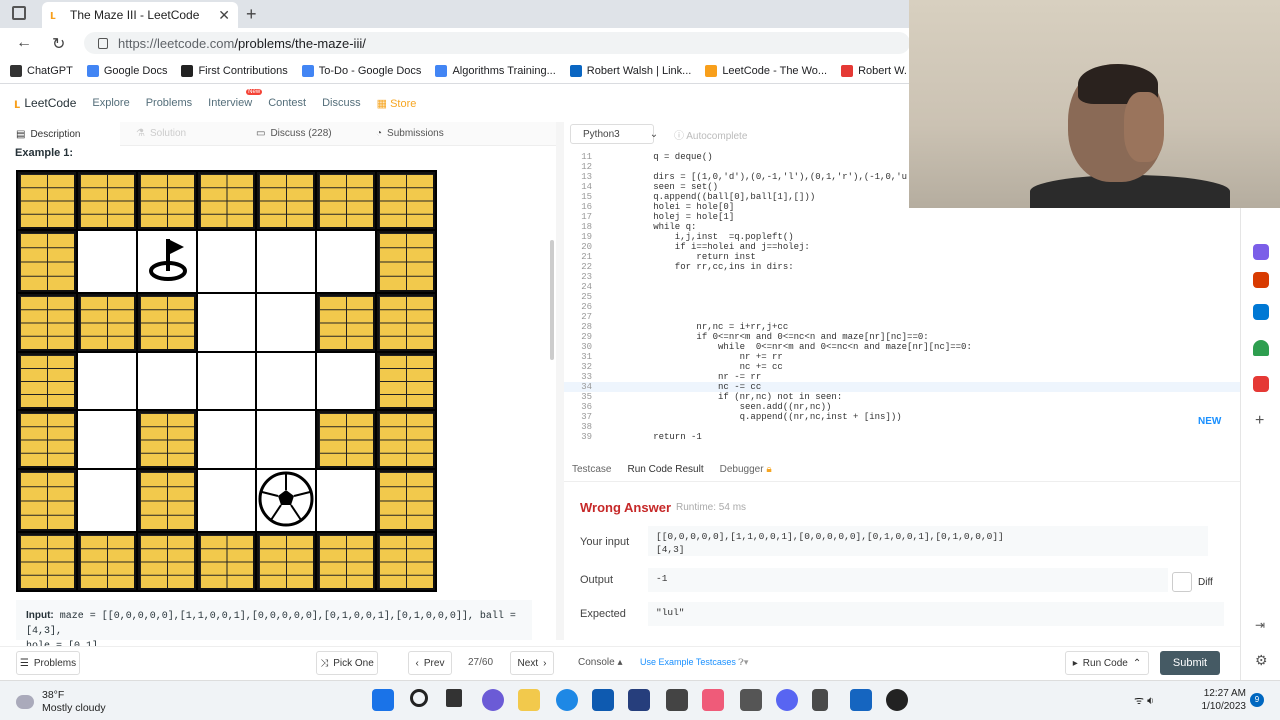  Describe the element at coordinates (341, 103) in the screenshot. I see `nav-discuss: Discuss` at that location.